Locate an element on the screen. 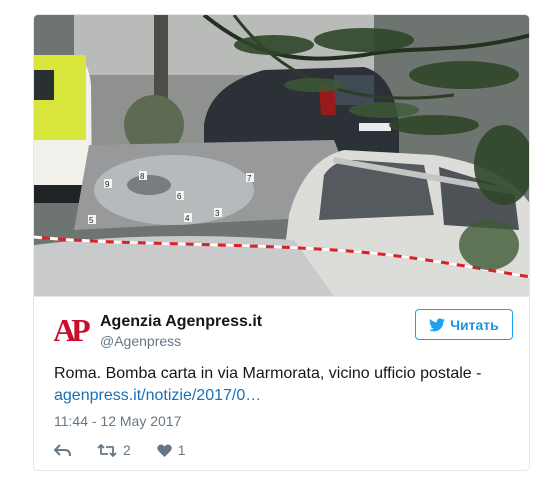 Image resolution: width=545 pixels, height=485 pixels. reply-icon is located at coordinates (62, 449).